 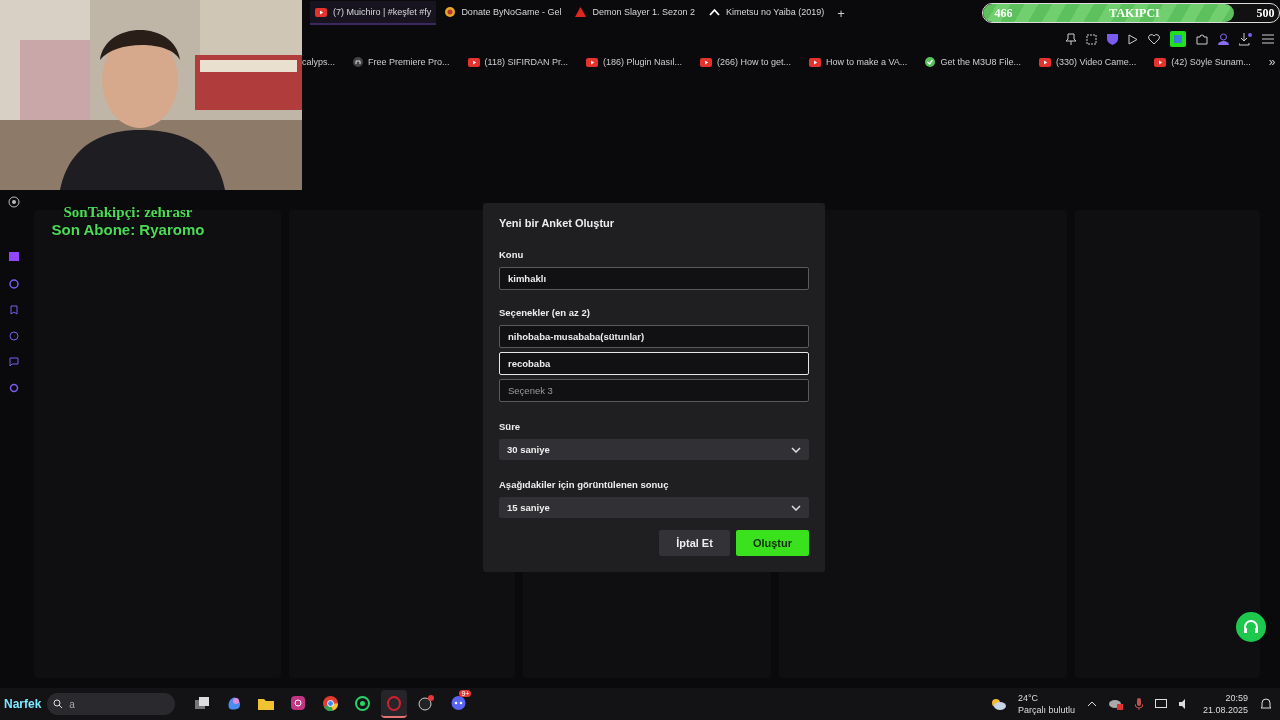 I want to click on start-button: Narfek, so click(x=23, y=704).